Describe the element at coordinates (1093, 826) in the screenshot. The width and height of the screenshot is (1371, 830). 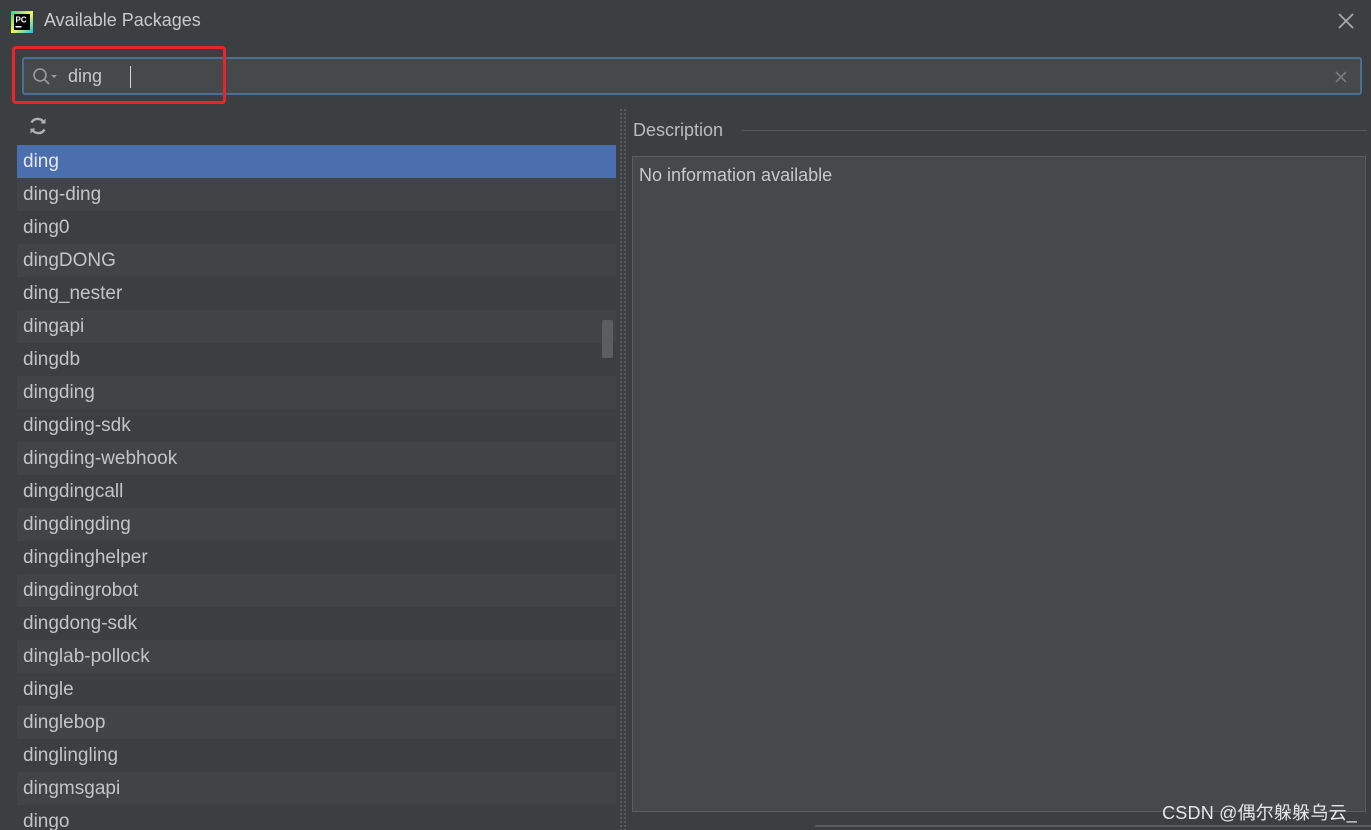
I see `bottom-divider` at that location.